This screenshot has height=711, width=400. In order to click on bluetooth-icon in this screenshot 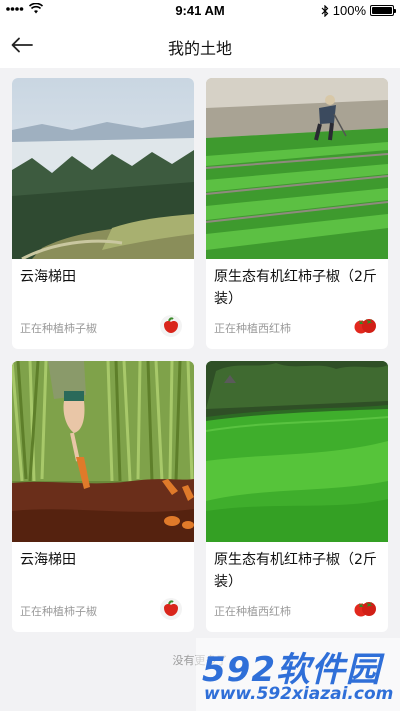, I will do `click(325, 10)`.